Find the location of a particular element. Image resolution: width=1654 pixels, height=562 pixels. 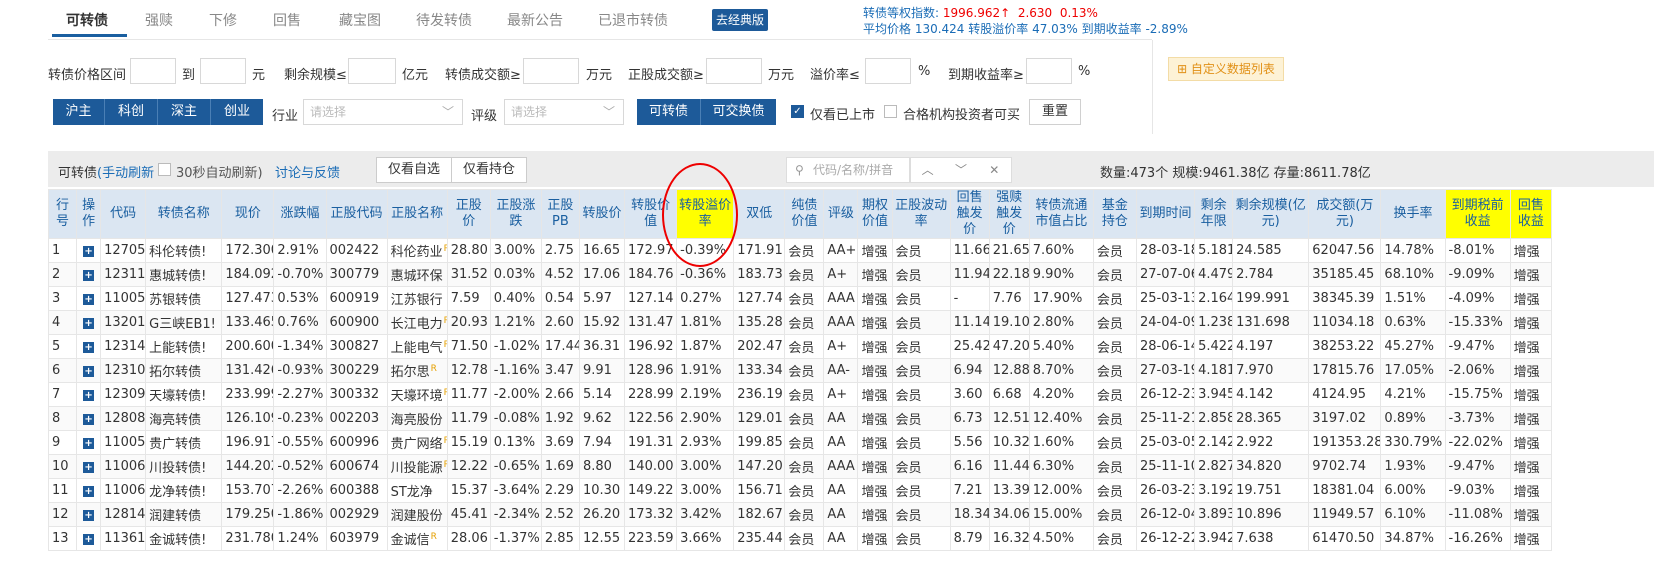

tab-putback: 回售 is located at coordinates (287, 20).